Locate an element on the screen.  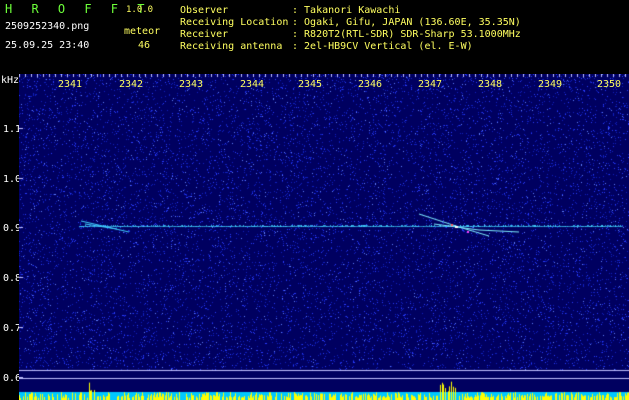
y-axis-unit: kHz is located at coordinates (10, 80).